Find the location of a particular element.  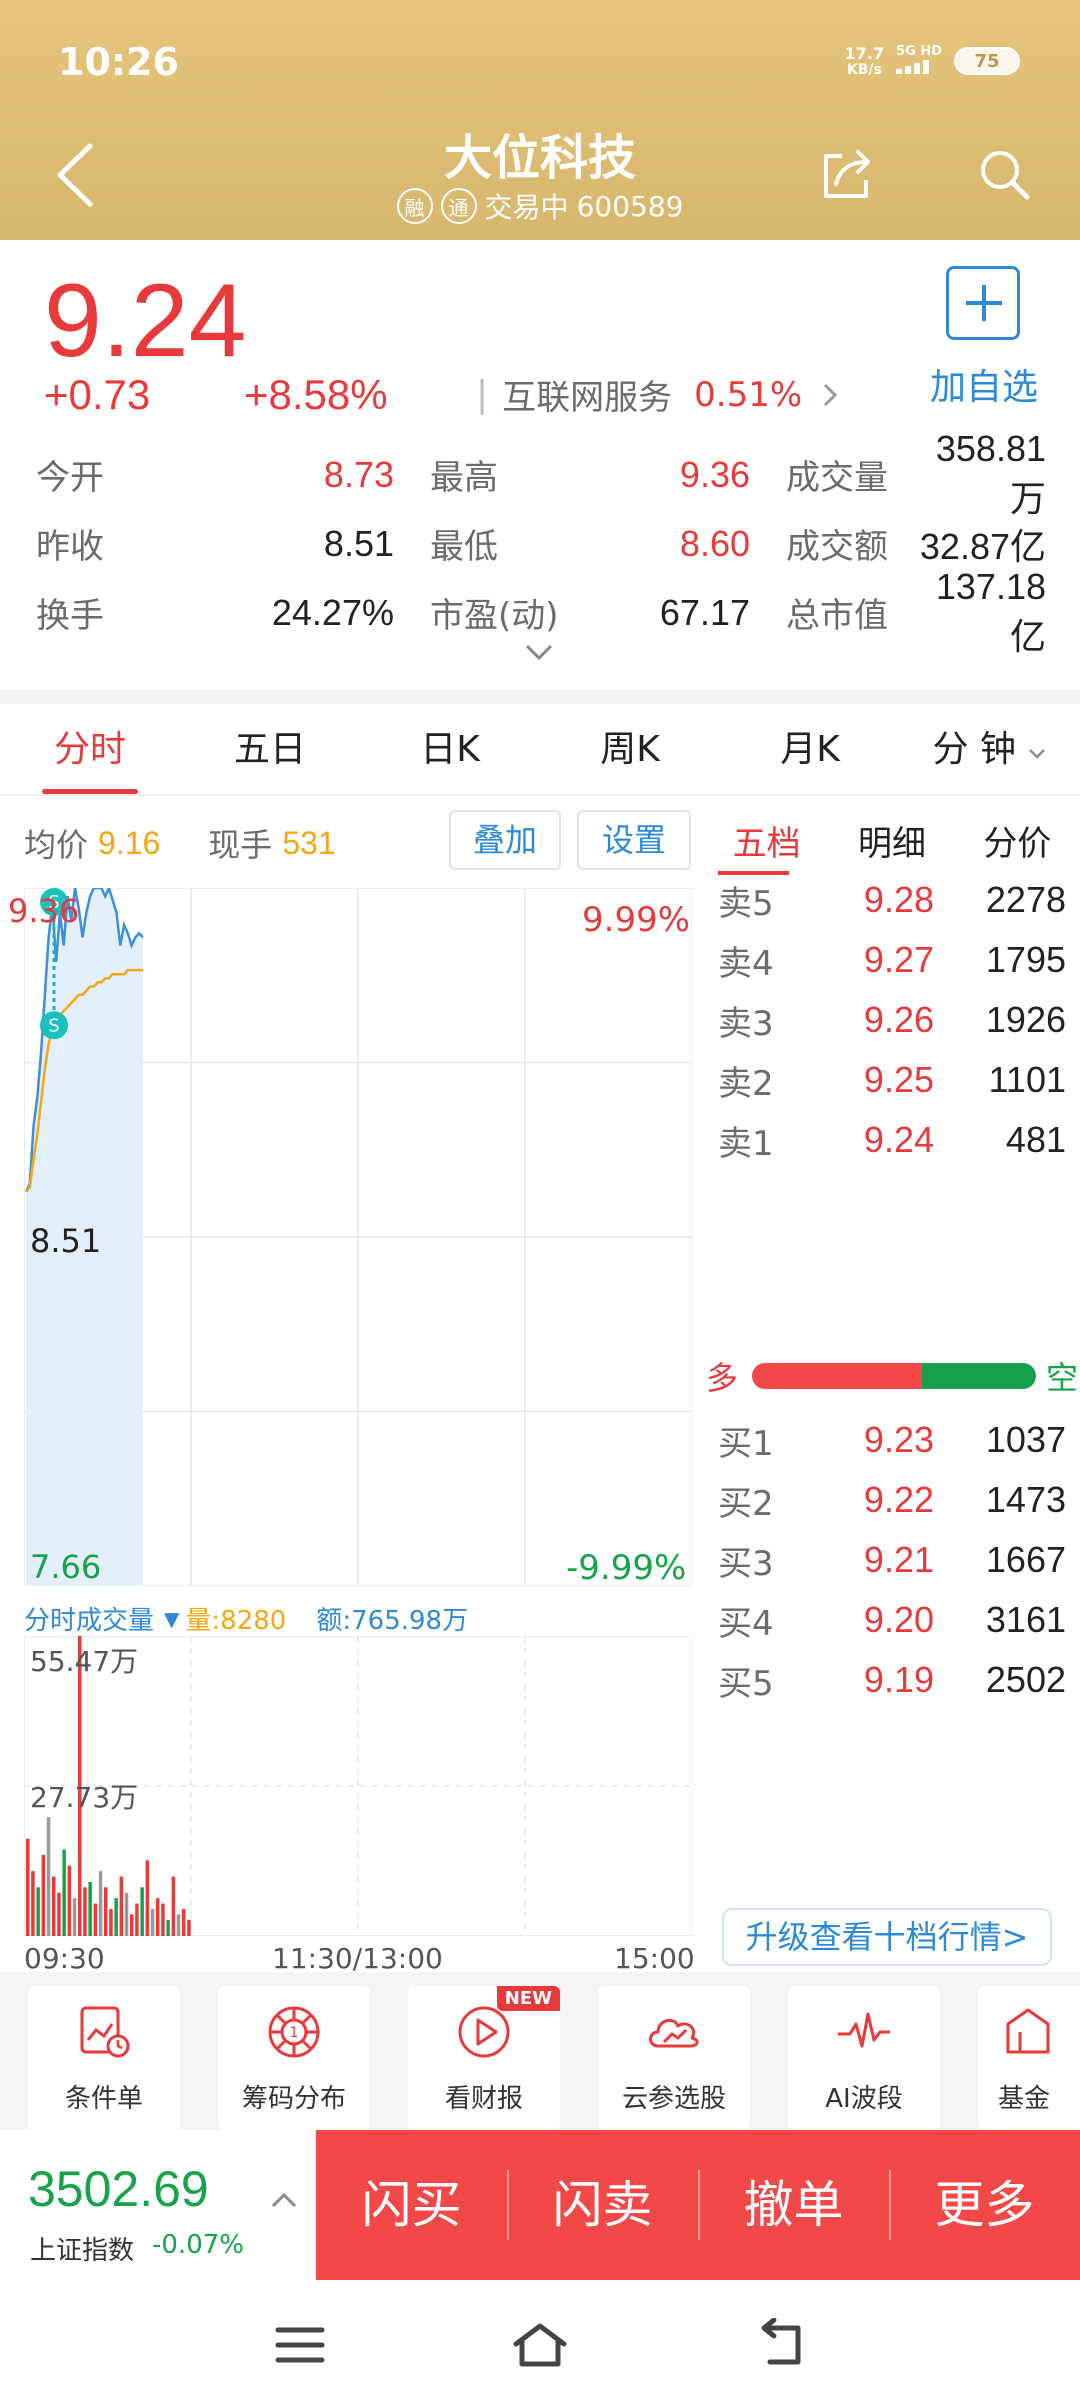

quick-buy-button: 闪买 is located at coordinates (411, 2205).